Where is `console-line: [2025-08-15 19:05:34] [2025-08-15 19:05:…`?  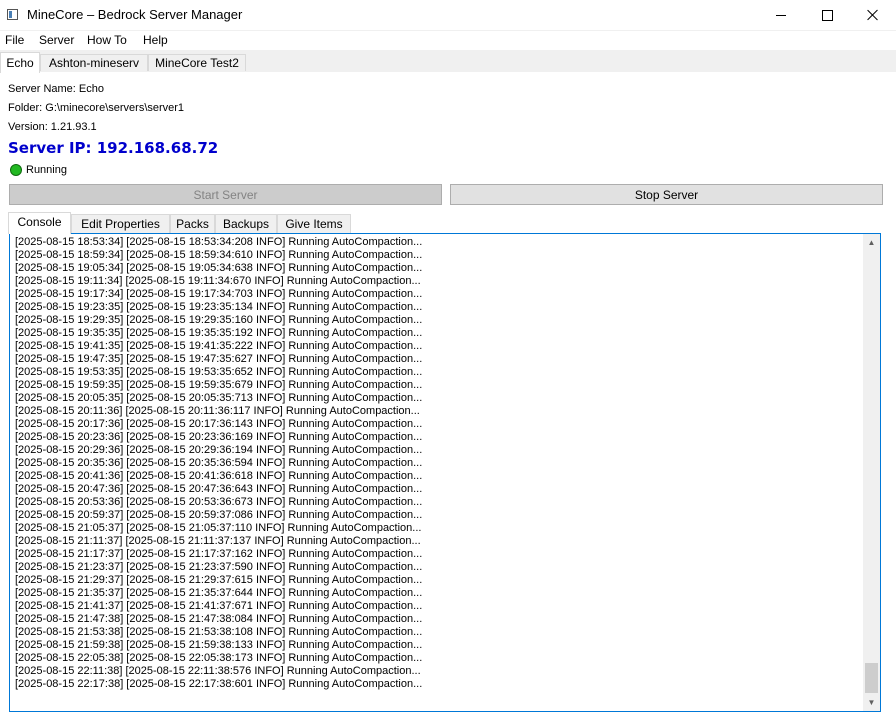
console-line: [2025-08-15 19:05:34] [2025-08-15 19:05:… is located at coordinates (219, 268).